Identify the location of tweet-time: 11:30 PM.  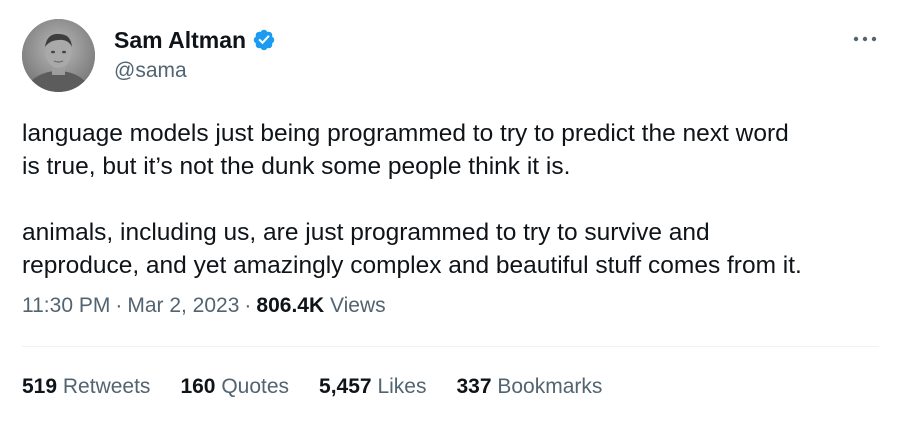
(66, 305).